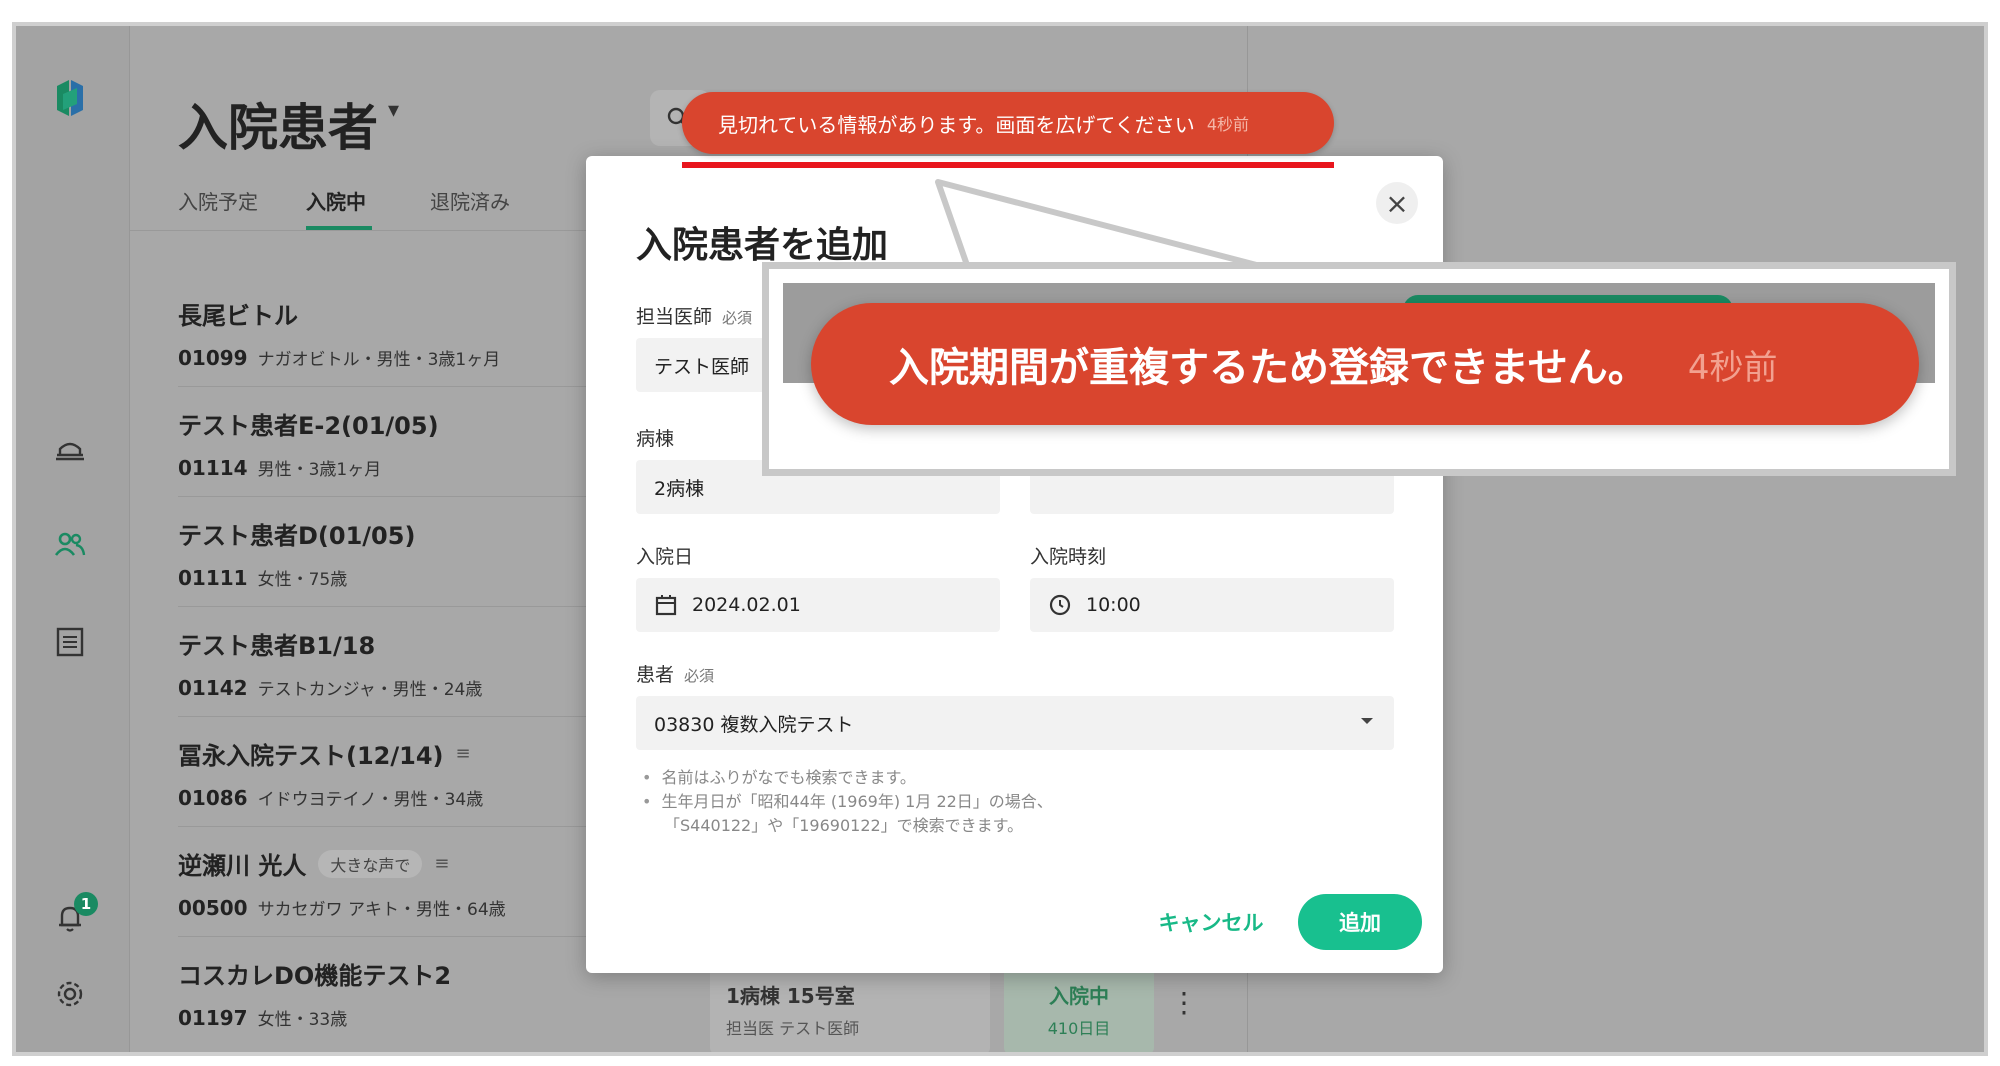  Describe the element at coordinates (213, 578) in the screenshot. I see `patient-id: 01111` at that location.